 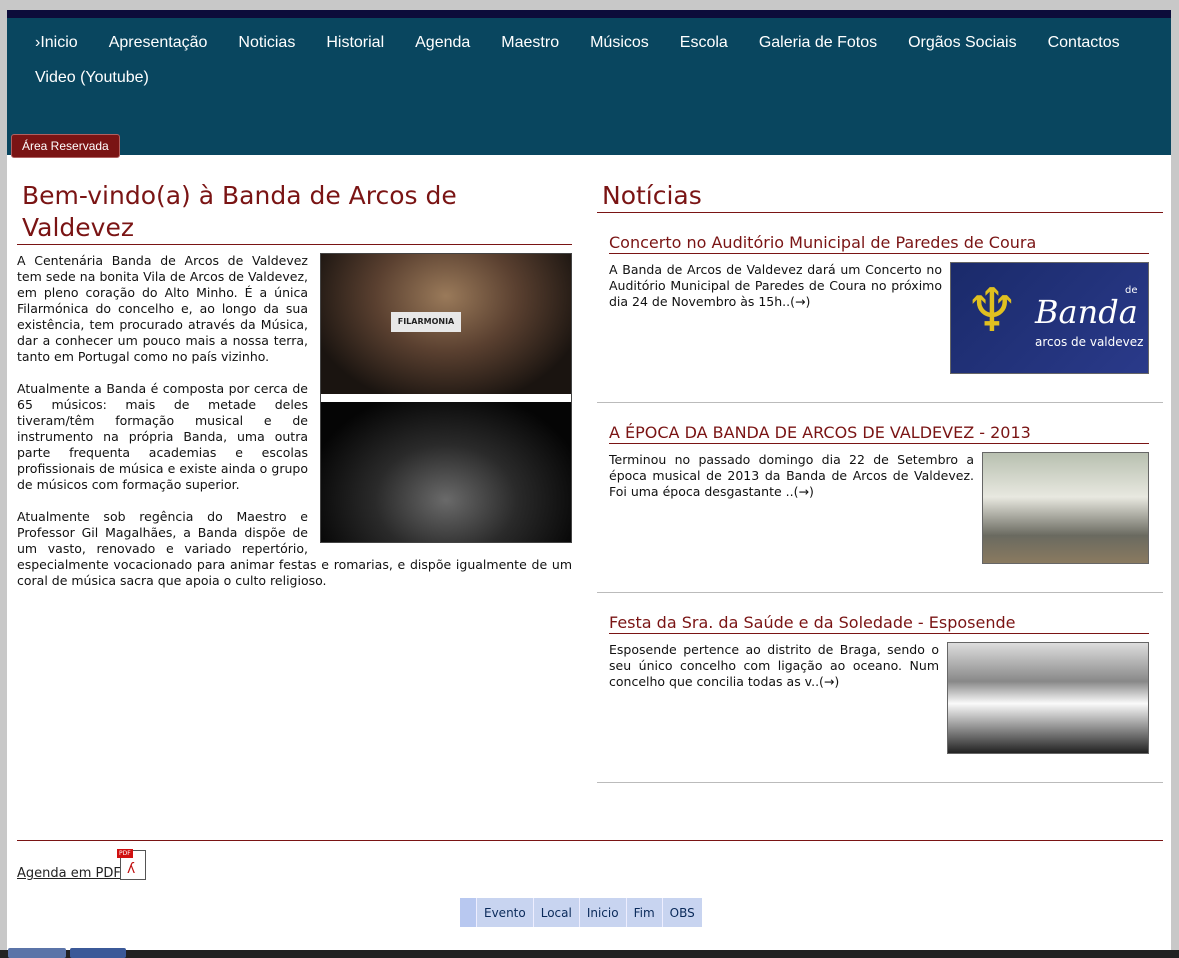 I want to click on top-stripe, so click(x=589, y=14).